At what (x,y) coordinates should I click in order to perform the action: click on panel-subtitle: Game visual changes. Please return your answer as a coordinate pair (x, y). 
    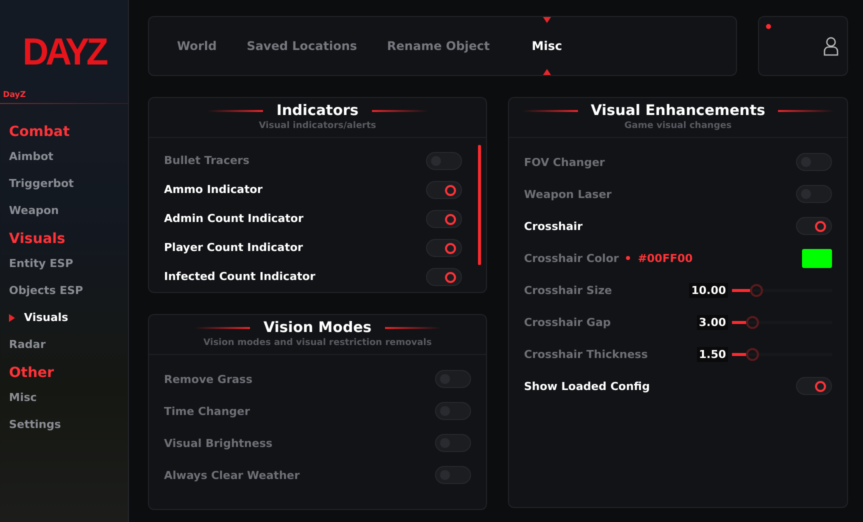
    Looking at the image, I should click on (678, 126).